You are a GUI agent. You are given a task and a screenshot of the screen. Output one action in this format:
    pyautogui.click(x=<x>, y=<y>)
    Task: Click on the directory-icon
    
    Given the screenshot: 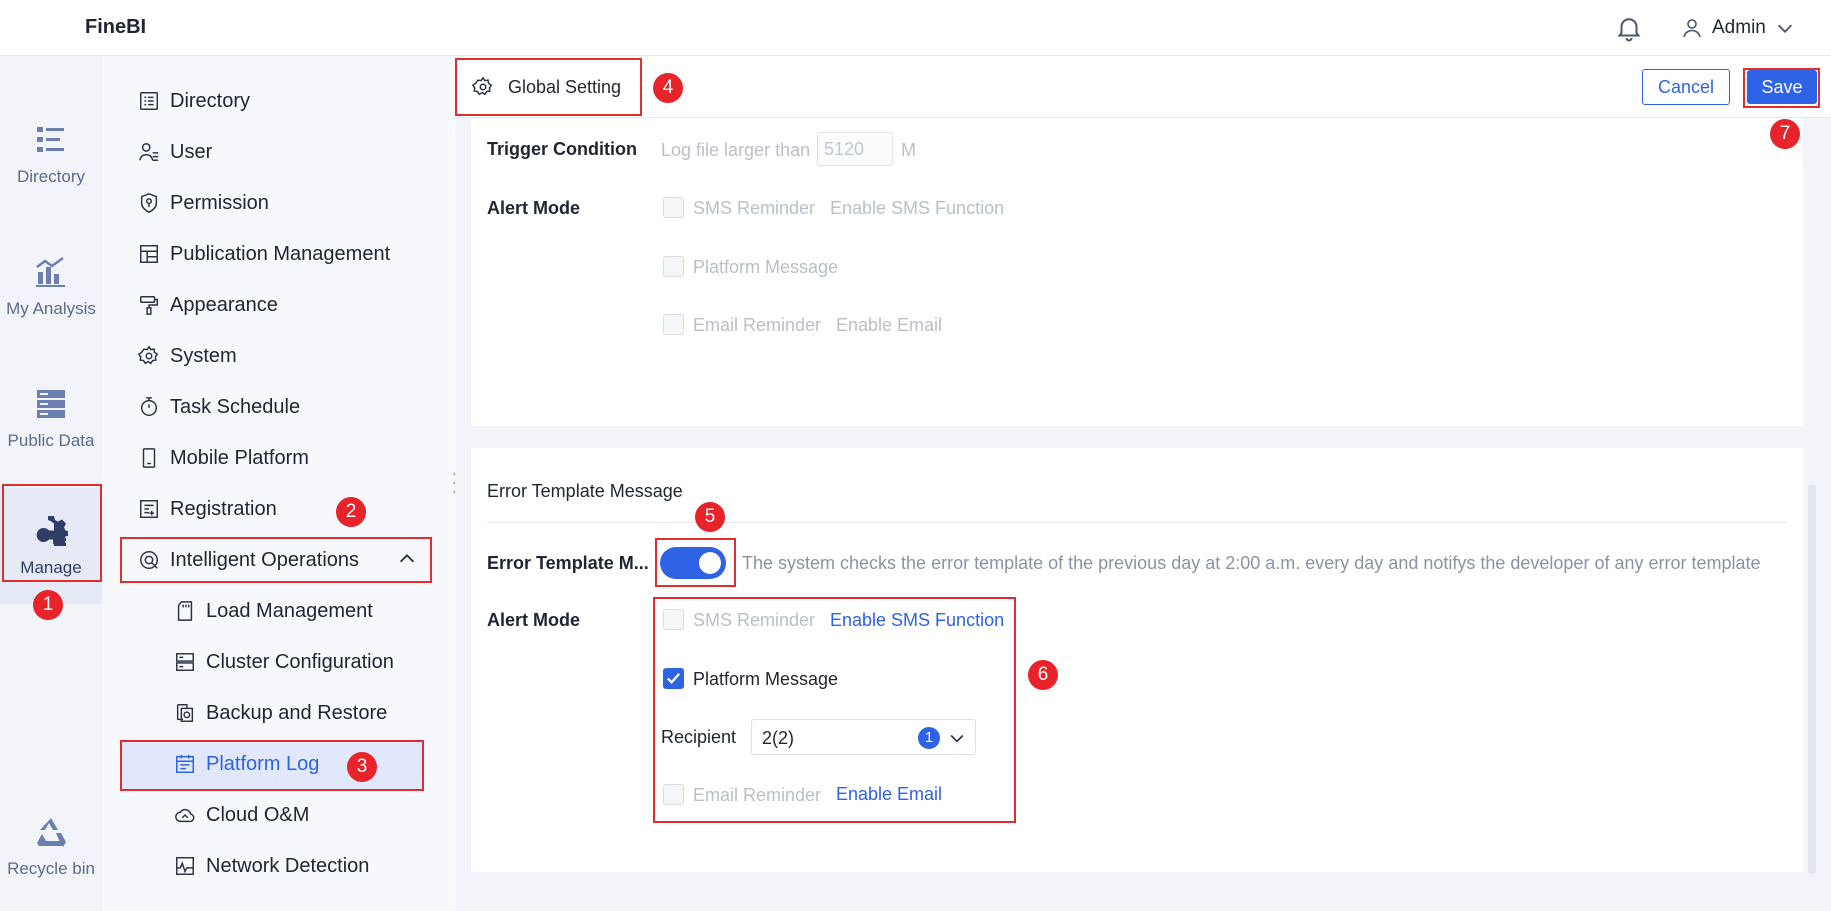 What is the action you would take?
    pyautogui.click(x=50, y=139)
    